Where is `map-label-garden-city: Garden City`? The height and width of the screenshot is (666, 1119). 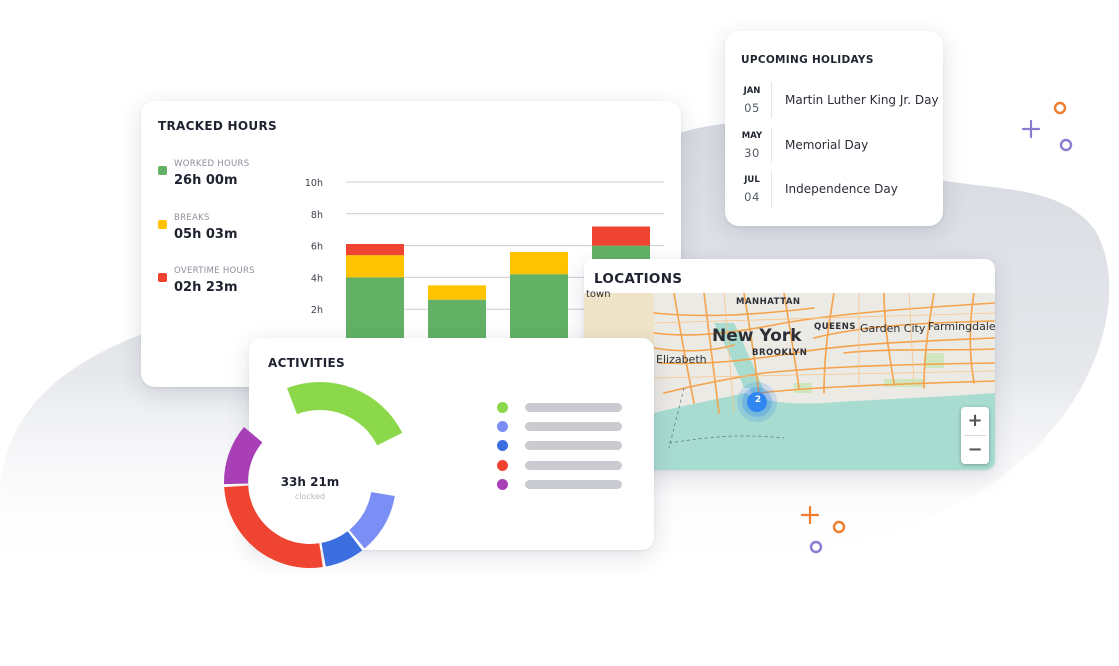
map-label-garden-city: Garden City is located at coordinates (893, 328).